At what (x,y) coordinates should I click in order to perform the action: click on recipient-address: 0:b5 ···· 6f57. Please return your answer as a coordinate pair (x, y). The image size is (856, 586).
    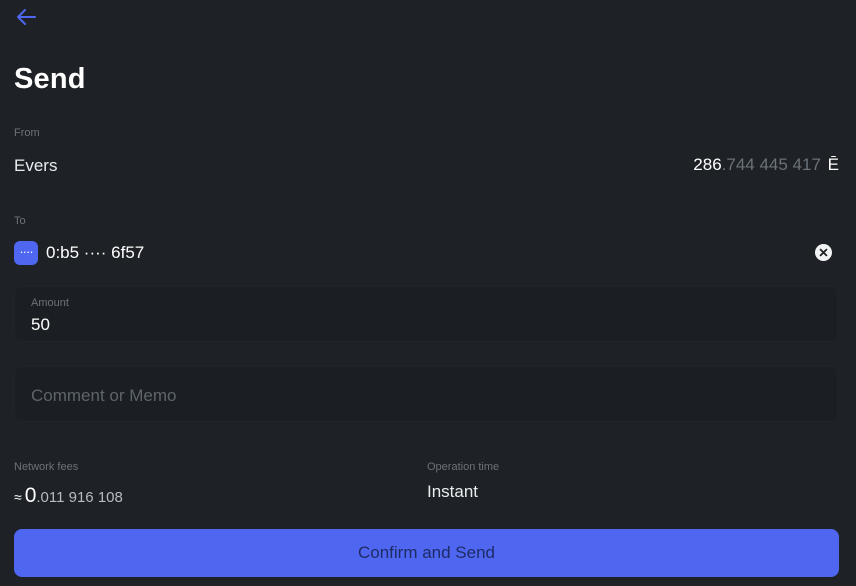
    Looking at the image, I should click on (95, 252).